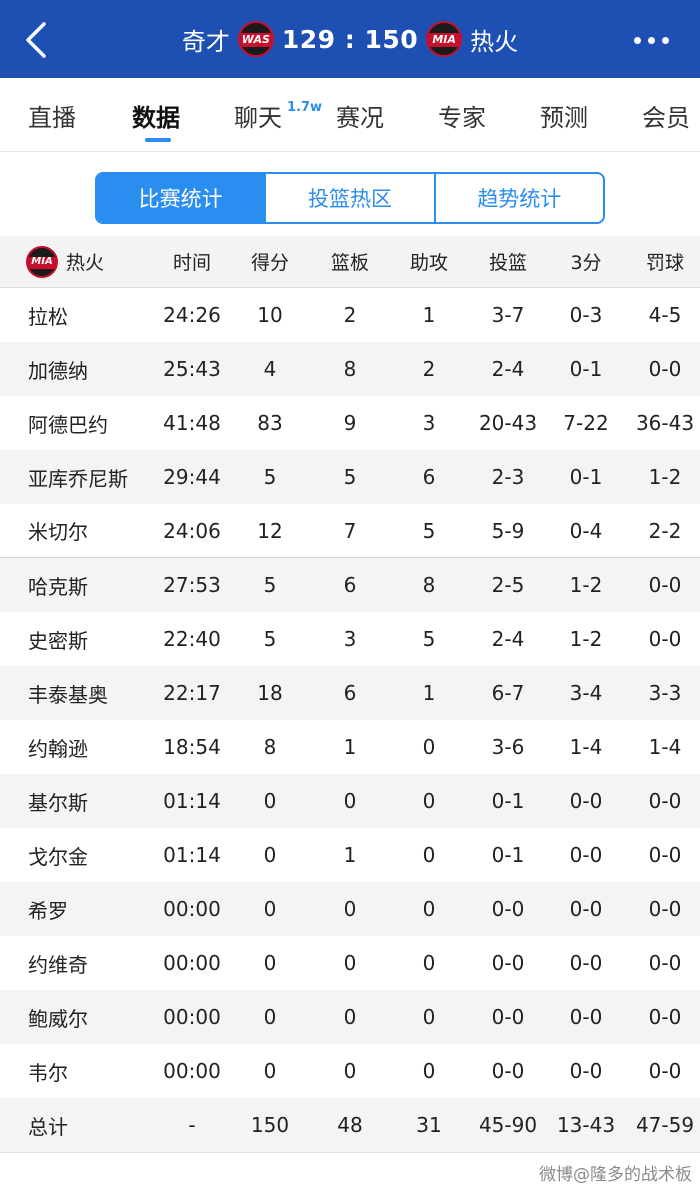 Image resolution: width=700 pixels, height=1191 pixels. I want to click on player-name: 约翰逊, so click(58, 747).